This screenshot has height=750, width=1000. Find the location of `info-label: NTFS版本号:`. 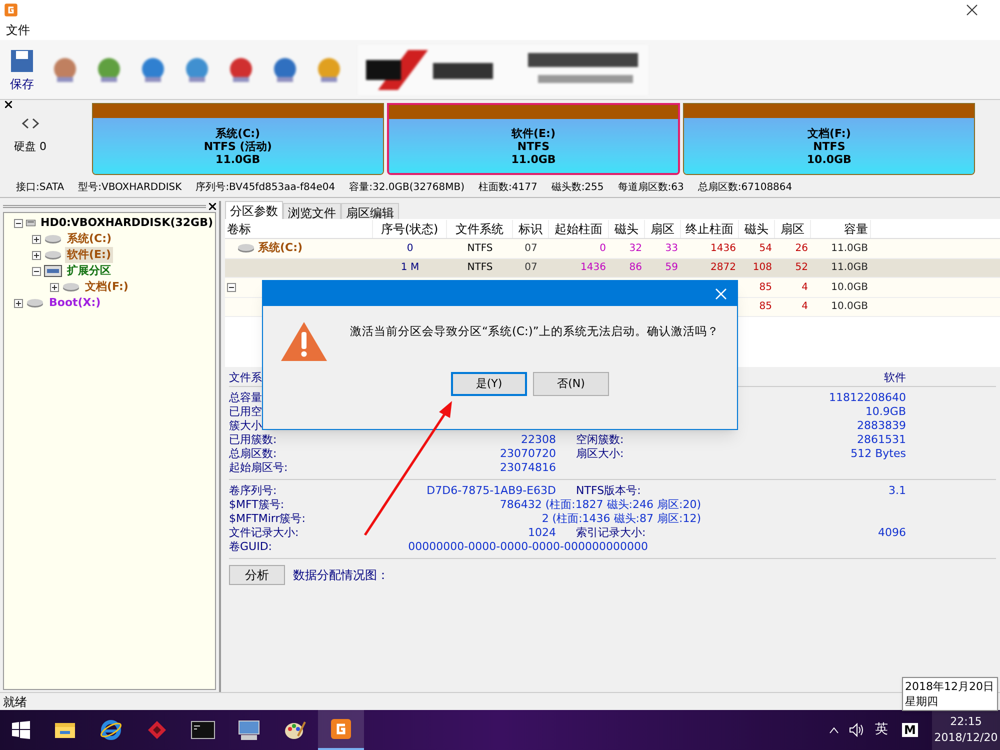

info-label: NTFS版本号: is located at coordinates (608, 490).